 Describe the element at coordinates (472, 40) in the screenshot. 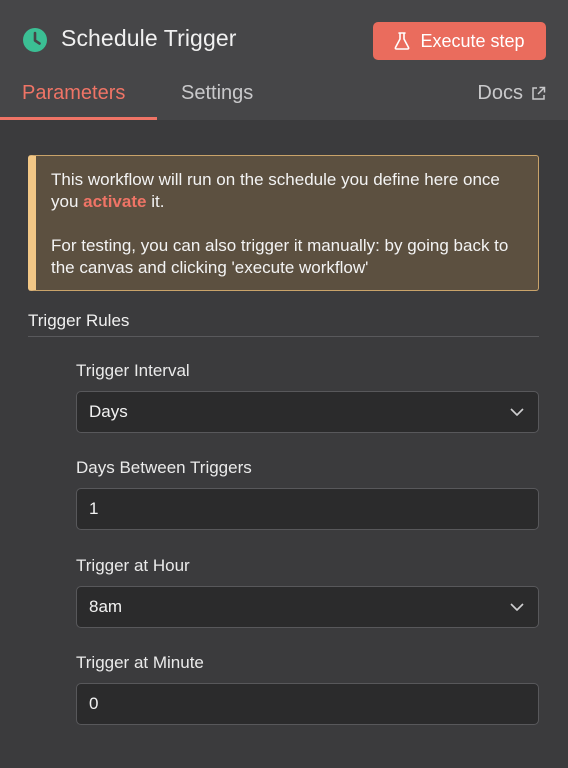

I see `execute-step-label: Execute step` at that location.